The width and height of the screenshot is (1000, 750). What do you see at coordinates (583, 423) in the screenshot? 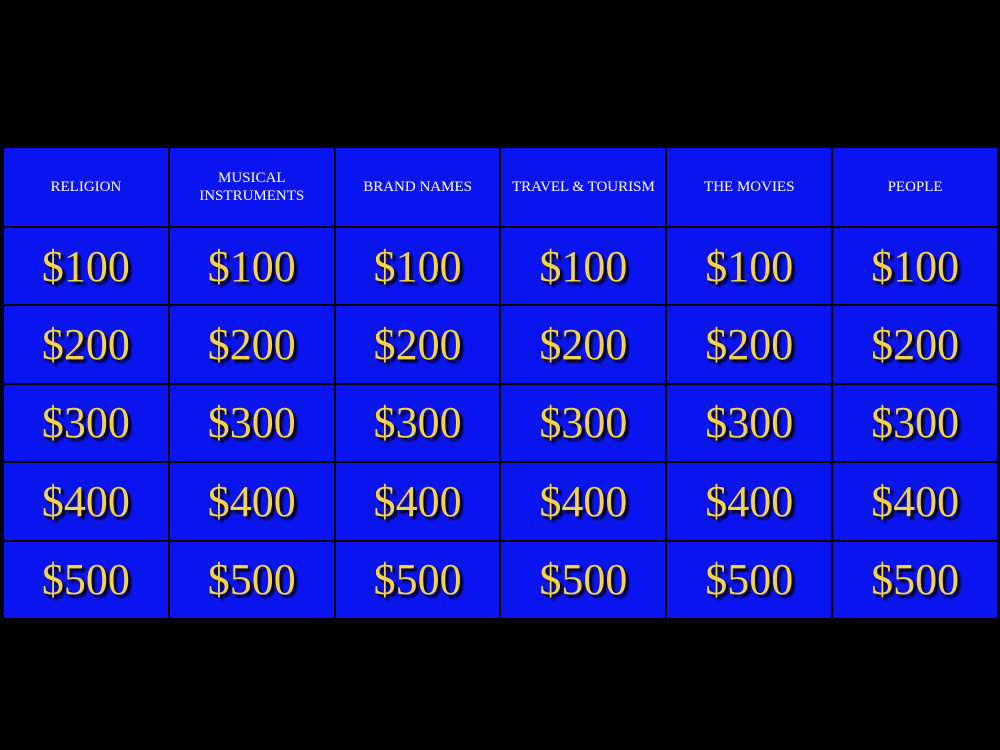
I see `clue-travel-tourism-300: $300` at bounding box center [583, 423].